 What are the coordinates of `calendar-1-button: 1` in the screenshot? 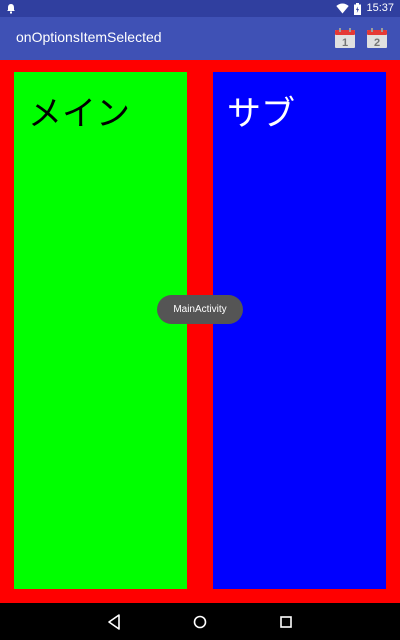 It's located at (345, 38).